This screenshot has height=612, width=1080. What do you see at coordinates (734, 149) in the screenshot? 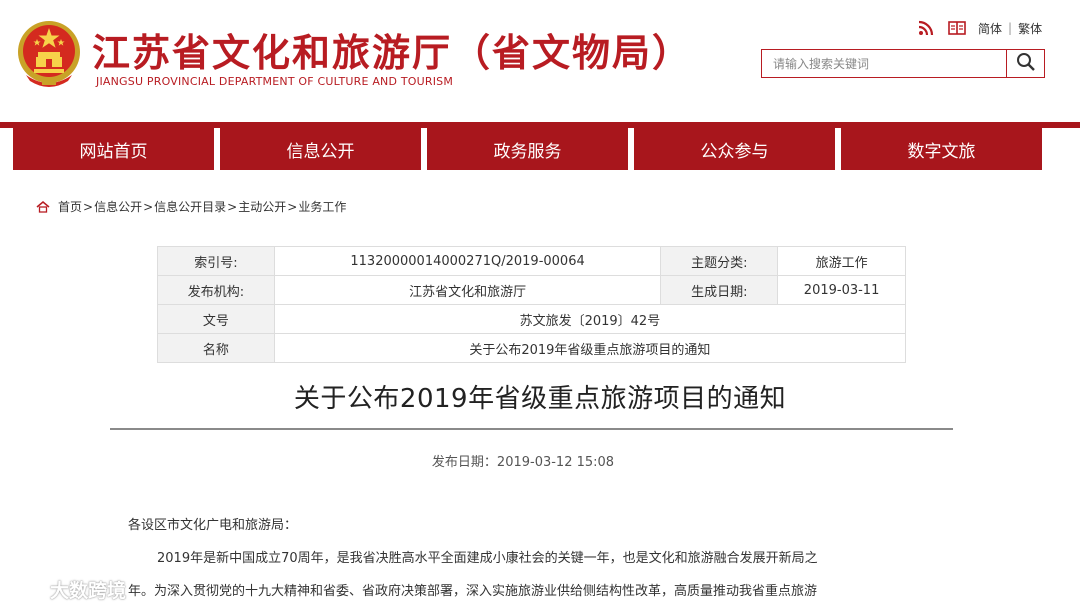
I see `nav-item-public-participation: 公众参与` at bounding box center [734, 149].